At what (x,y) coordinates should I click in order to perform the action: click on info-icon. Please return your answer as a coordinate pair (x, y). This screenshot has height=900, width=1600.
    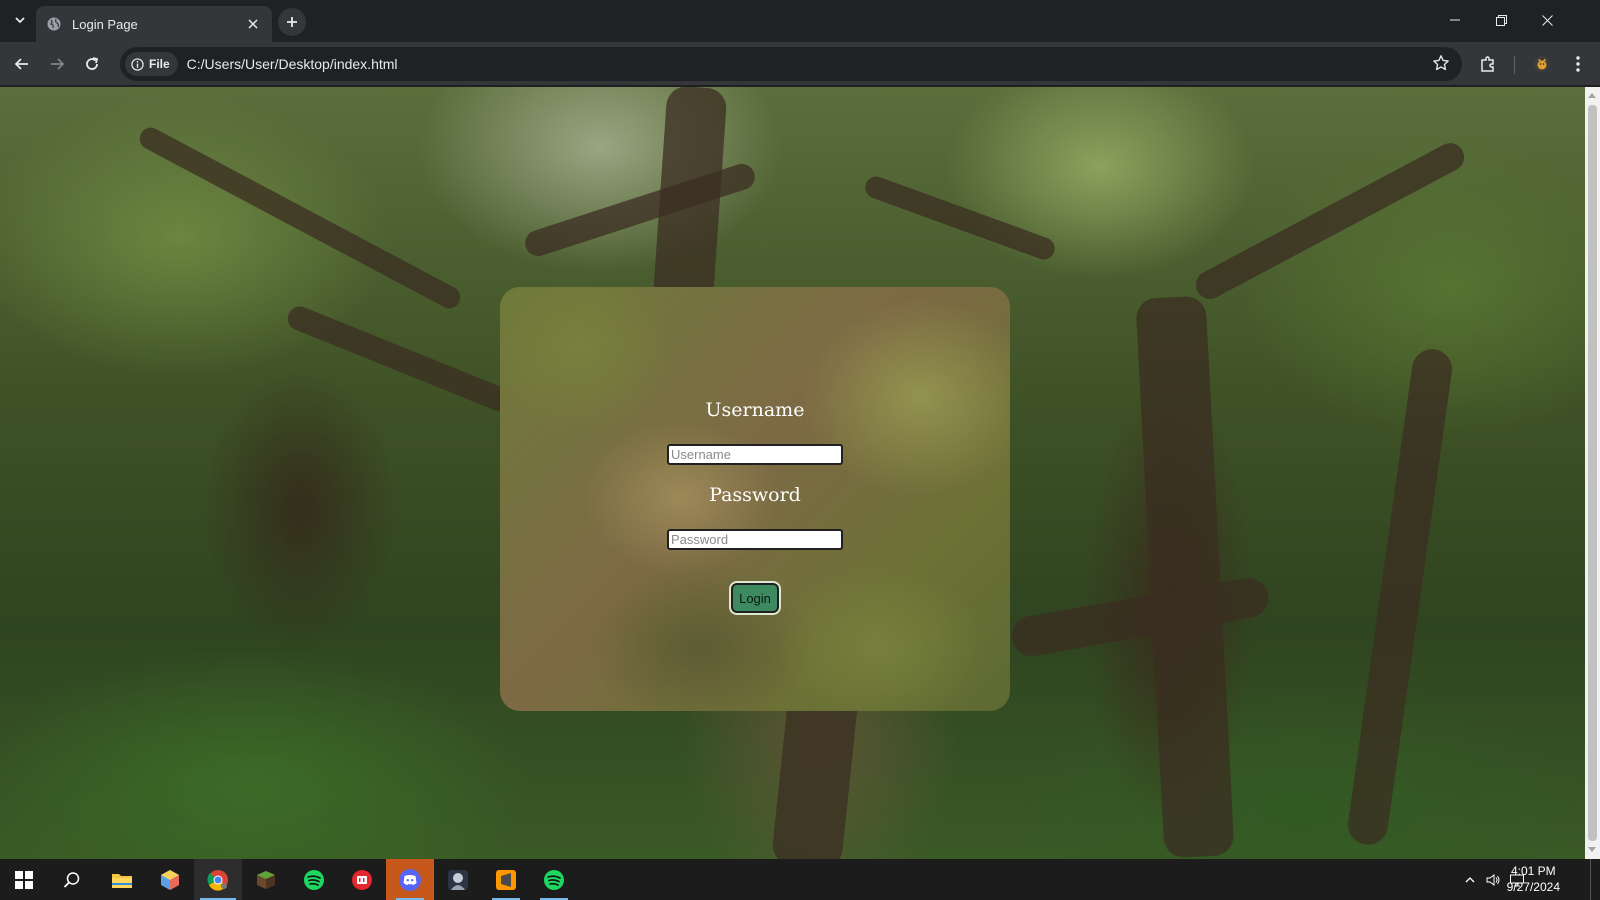
    Looking at the image, I should click on (137, 64).